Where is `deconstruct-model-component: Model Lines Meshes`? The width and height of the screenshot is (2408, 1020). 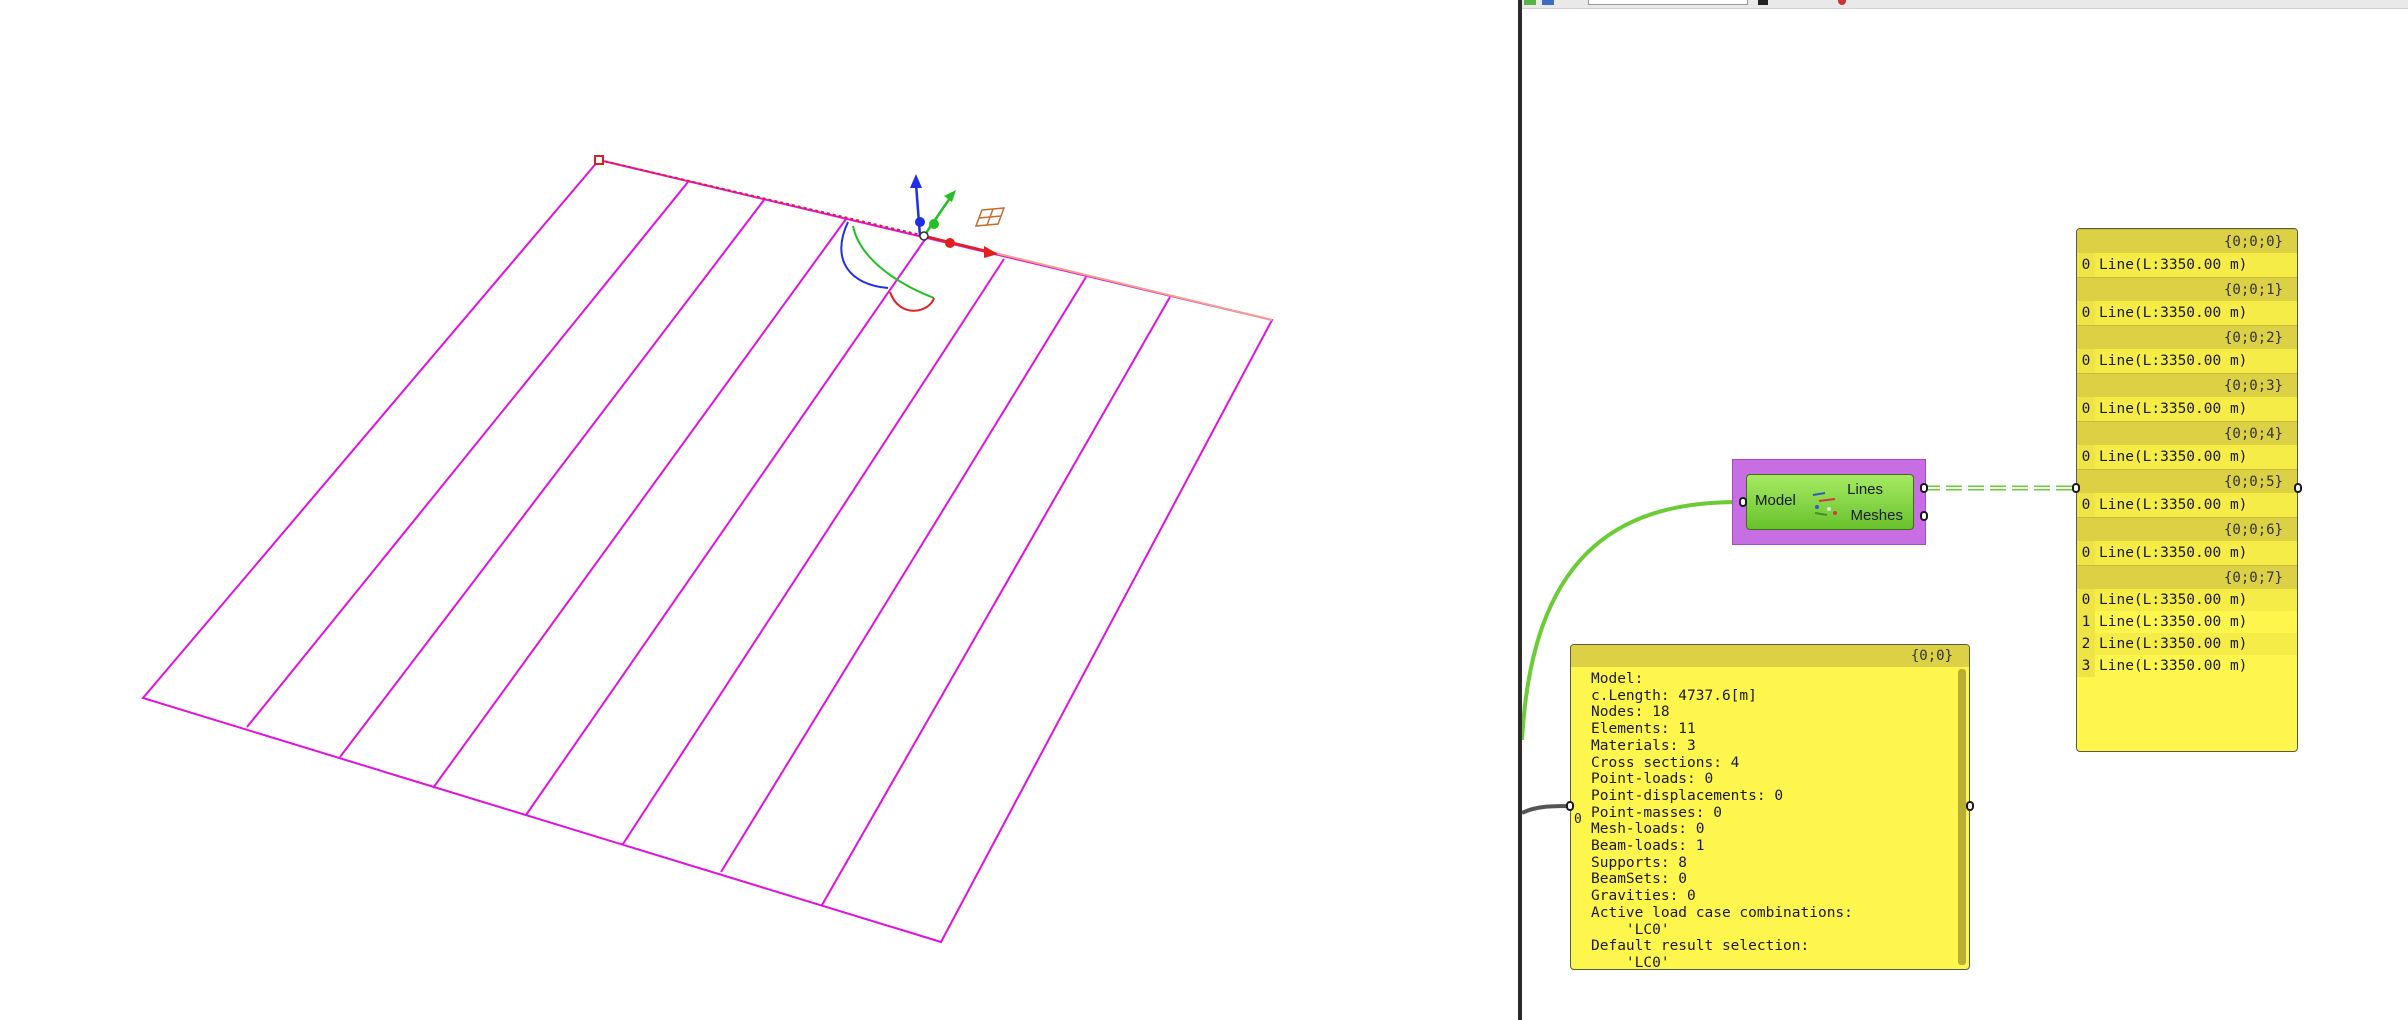
deconstruct-model-component: Model Lines Meshes is located at coordinates (1829, 502).